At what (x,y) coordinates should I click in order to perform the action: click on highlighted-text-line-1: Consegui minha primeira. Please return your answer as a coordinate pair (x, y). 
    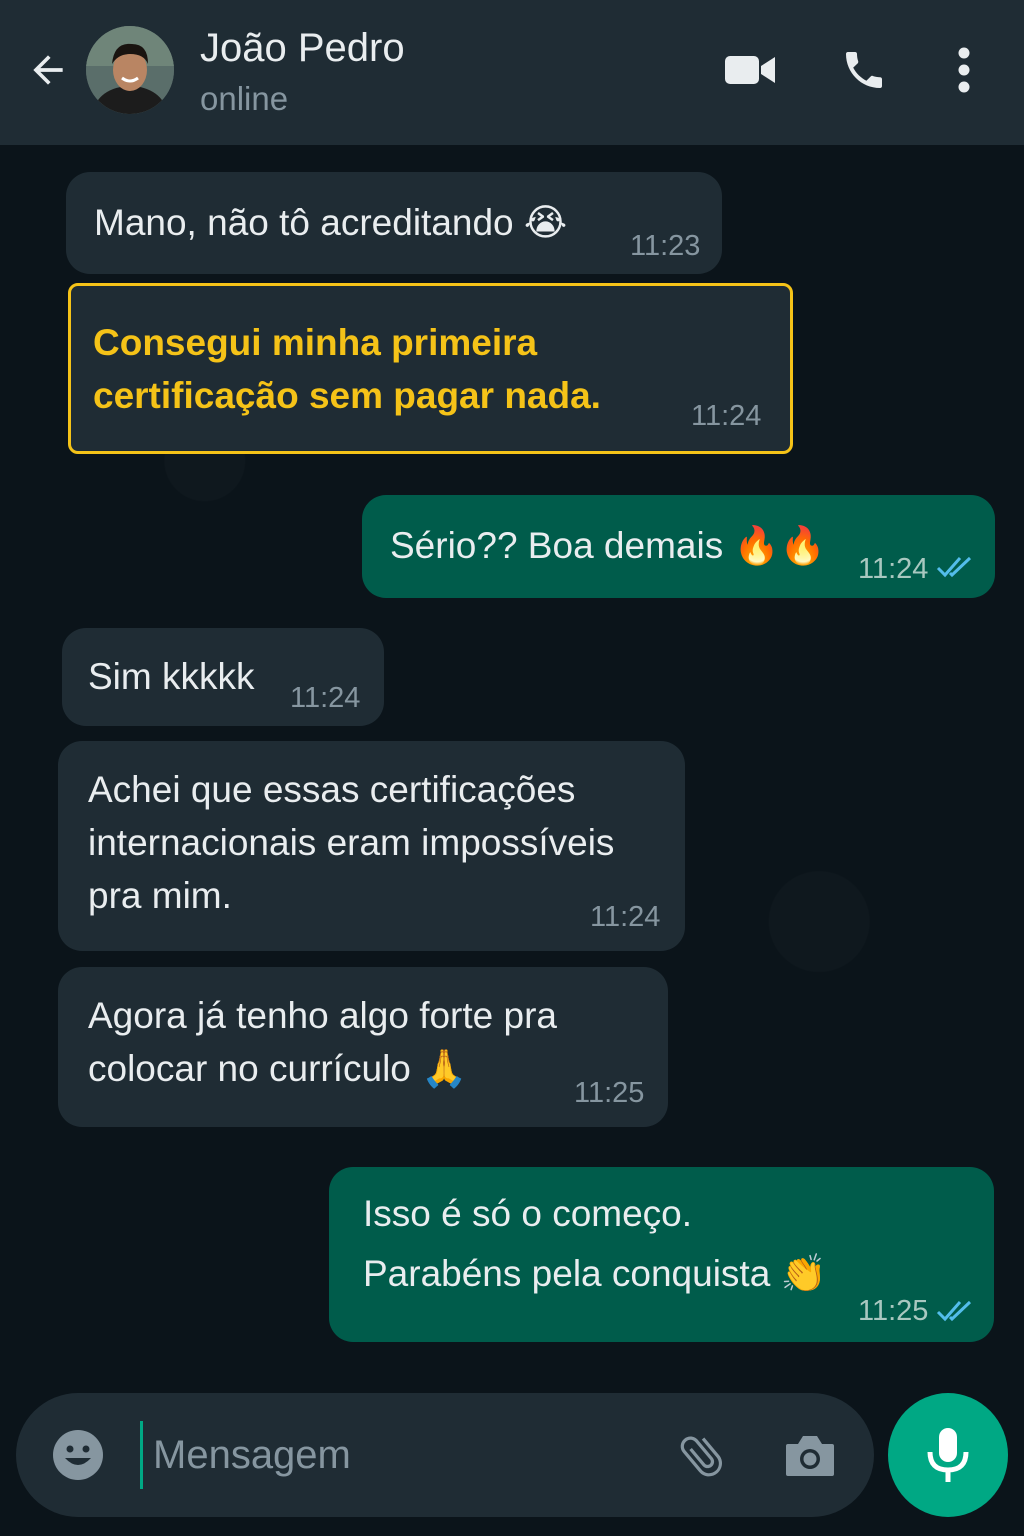
    Looking at the image, I should click on (315, 342).